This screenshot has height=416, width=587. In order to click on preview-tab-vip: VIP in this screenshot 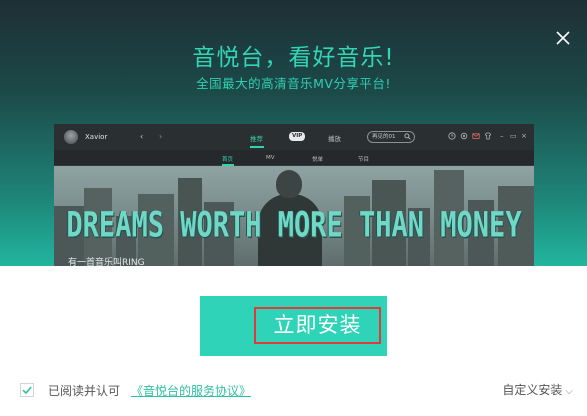, I will do `click(297, 136)`.